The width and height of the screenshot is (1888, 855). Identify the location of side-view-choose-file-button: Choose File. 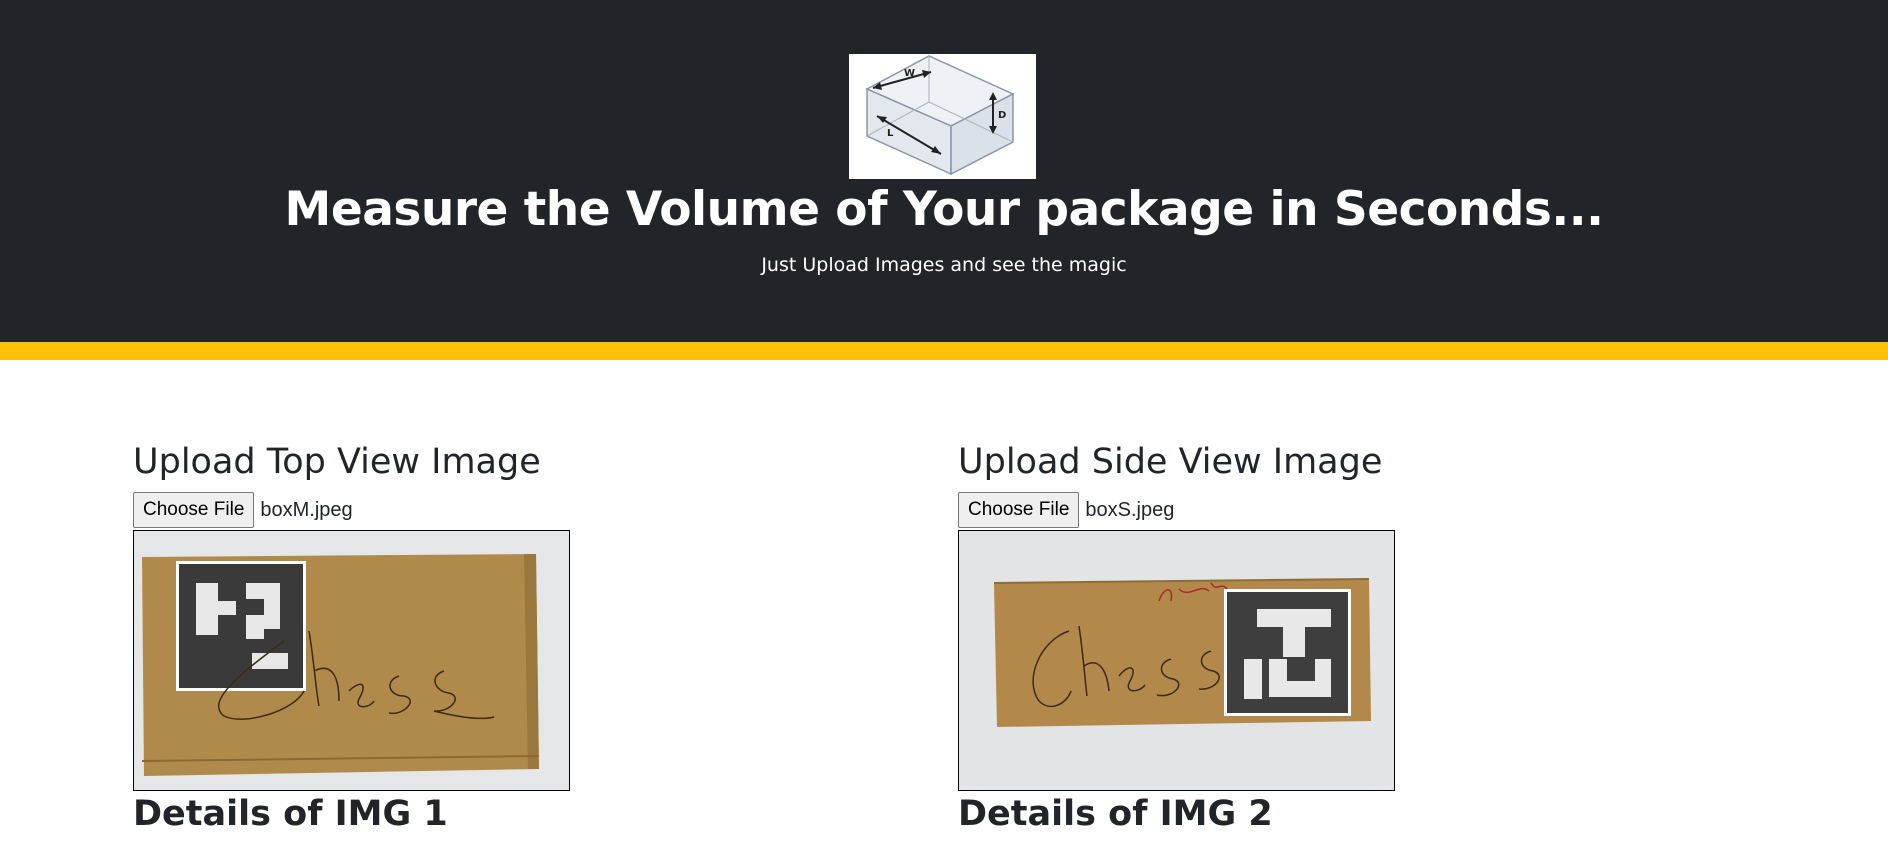
(1019, 510).